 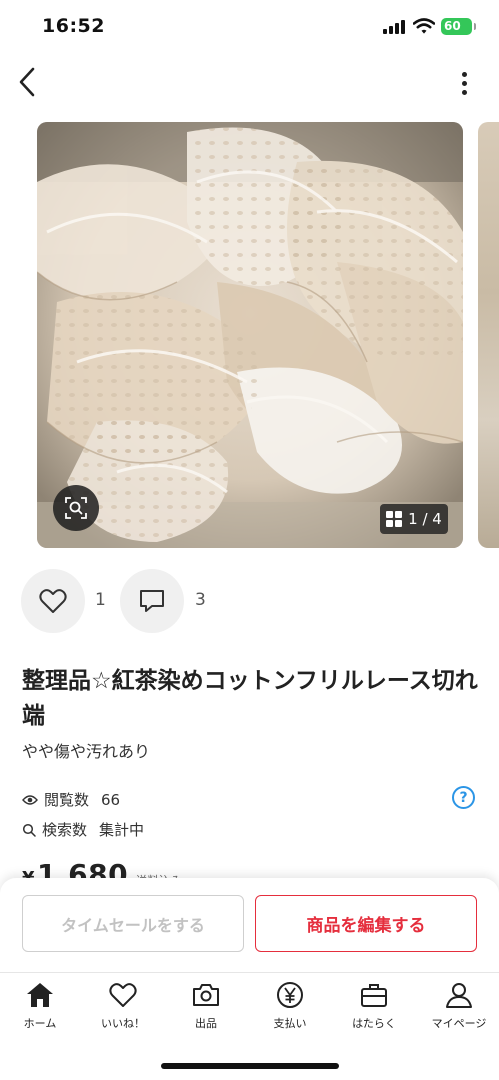 What do you see at coordinates (111, 799) in the screenshot?
I see `view-count-value: 66` at bounding box center [111, 799].